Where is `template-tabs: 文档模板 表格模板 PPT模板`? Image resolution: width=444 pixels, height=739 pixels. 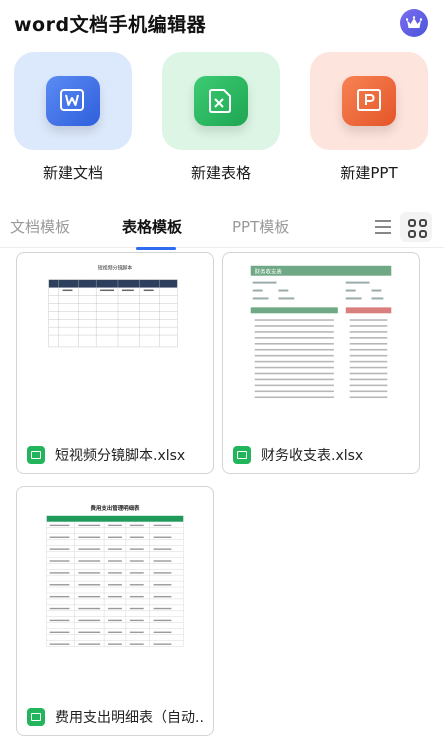 template-tabs: 文档模板 表格模板 PPT模板 is located at coordinates (222, 227).